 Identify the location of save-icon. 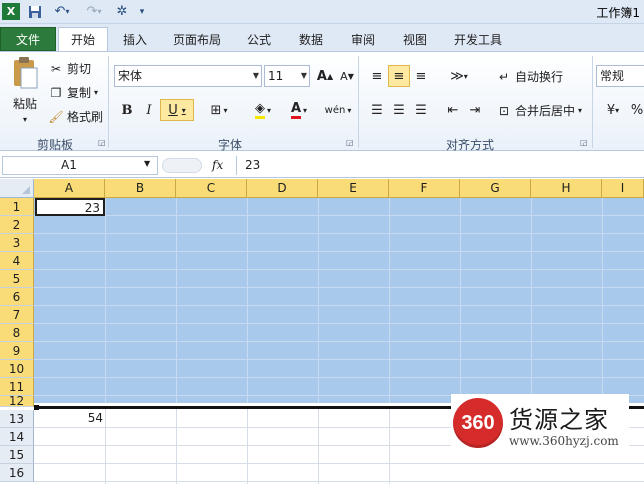
(35, 11).